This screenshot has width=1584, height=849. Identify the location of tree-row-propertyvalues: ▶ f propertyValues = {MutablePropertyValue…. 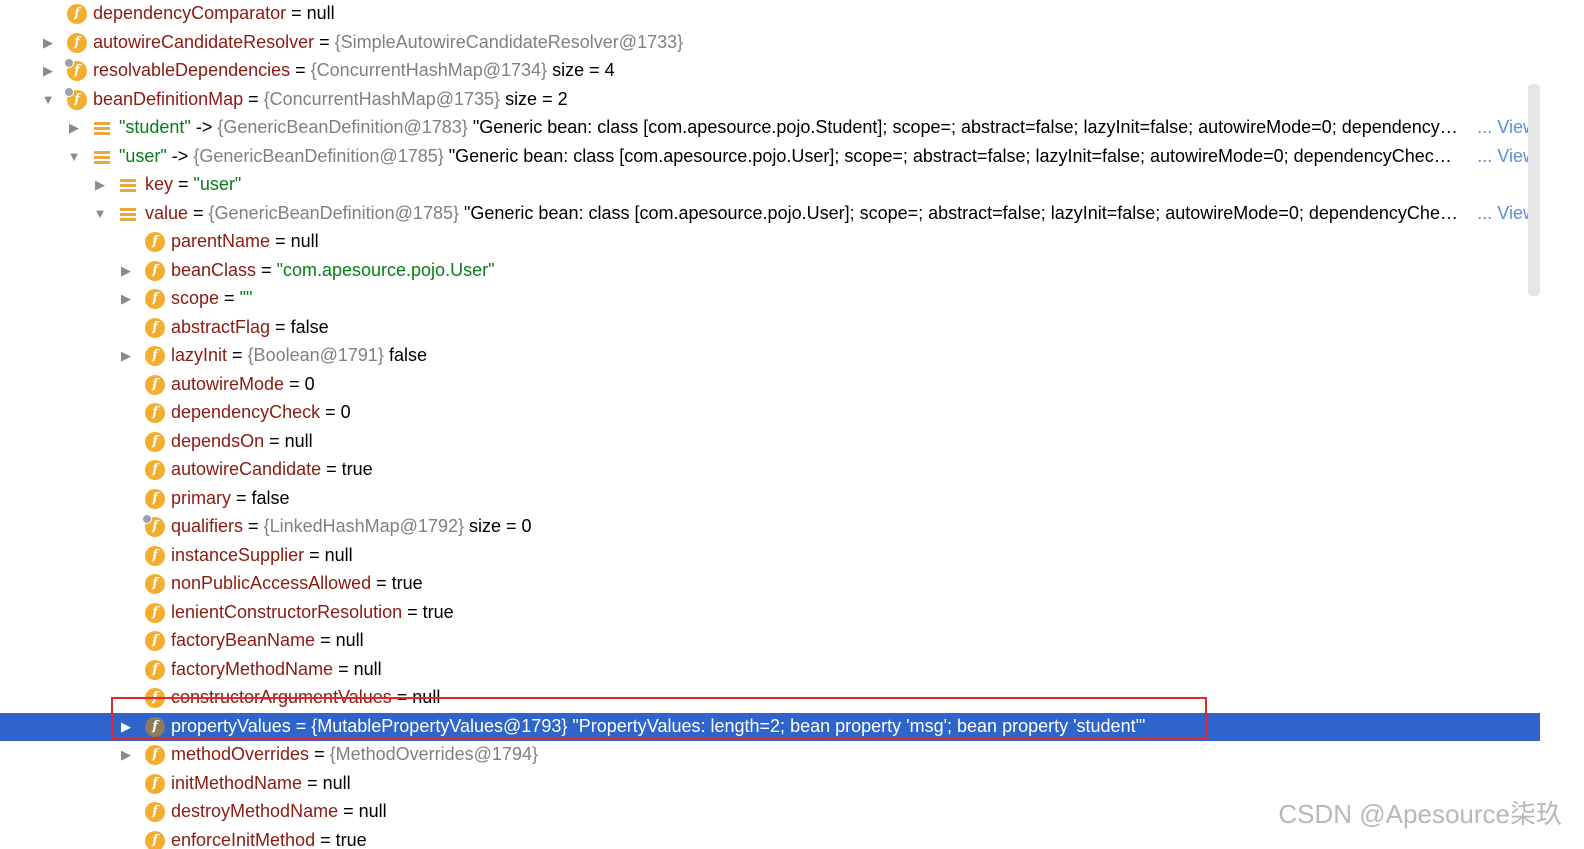
(770, 726).